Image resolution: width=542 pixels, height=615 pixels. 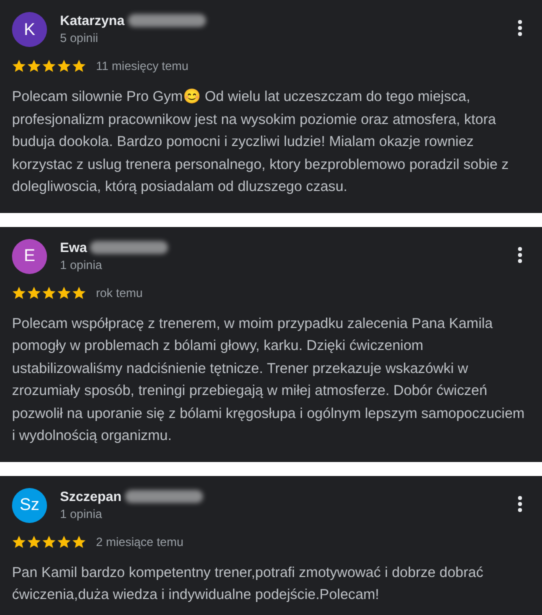 I want to click on review-date: 11 miesięcy temu, so click(x=142, y=66).